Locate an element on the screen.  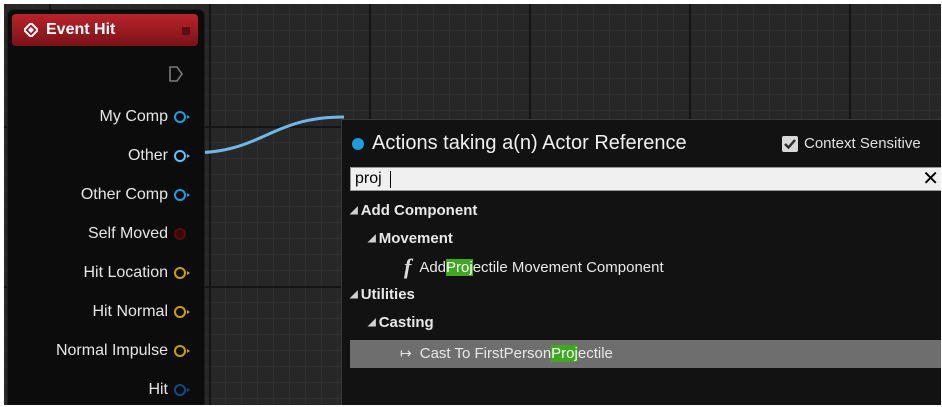
cast-arrow-icon: ↦ is located at coordinates (406, 353).